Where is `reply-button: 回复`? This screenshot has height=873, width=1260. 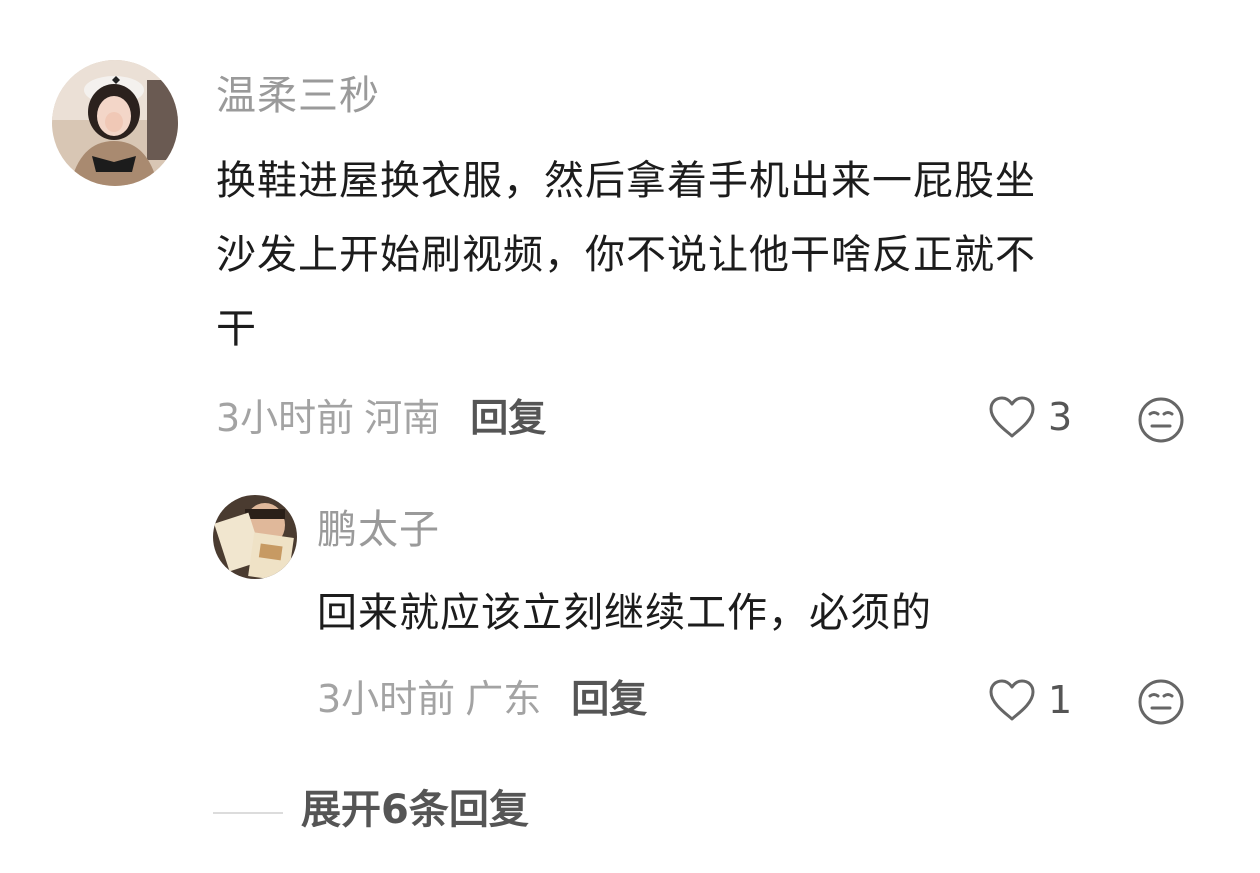
reply-button: 回复 is located at coordinates (508, 418).